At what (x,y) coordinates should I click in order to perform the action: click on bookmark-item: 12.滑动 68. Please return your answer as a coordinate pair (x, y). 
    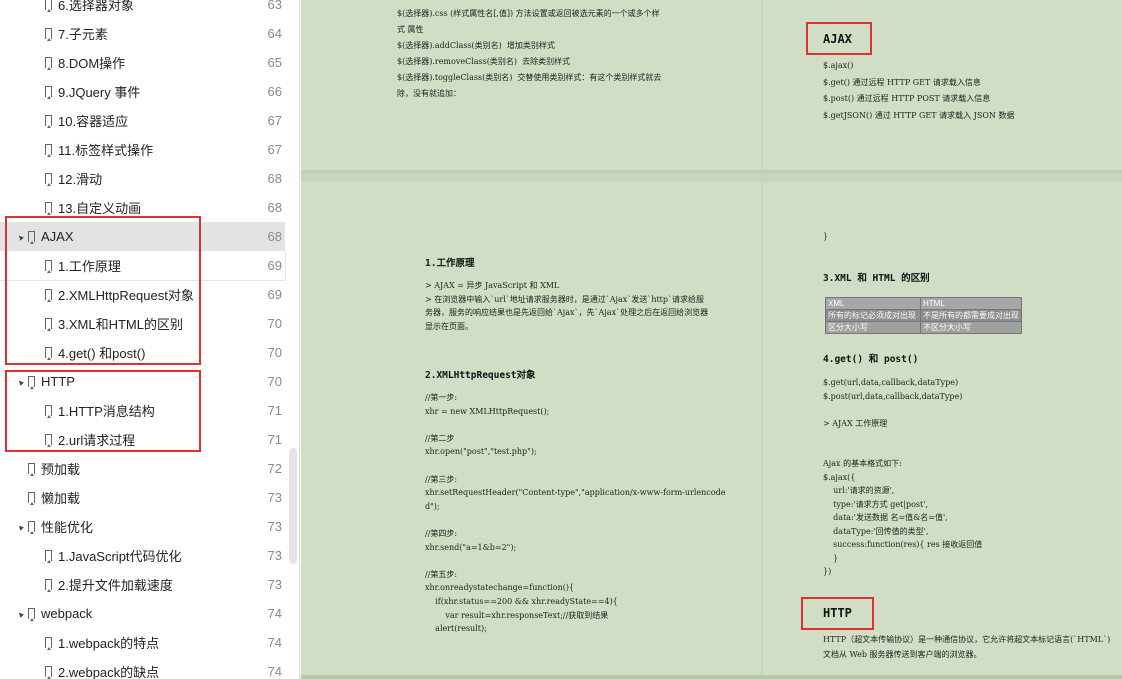
    Looking at the image, I should click on (142, 178).